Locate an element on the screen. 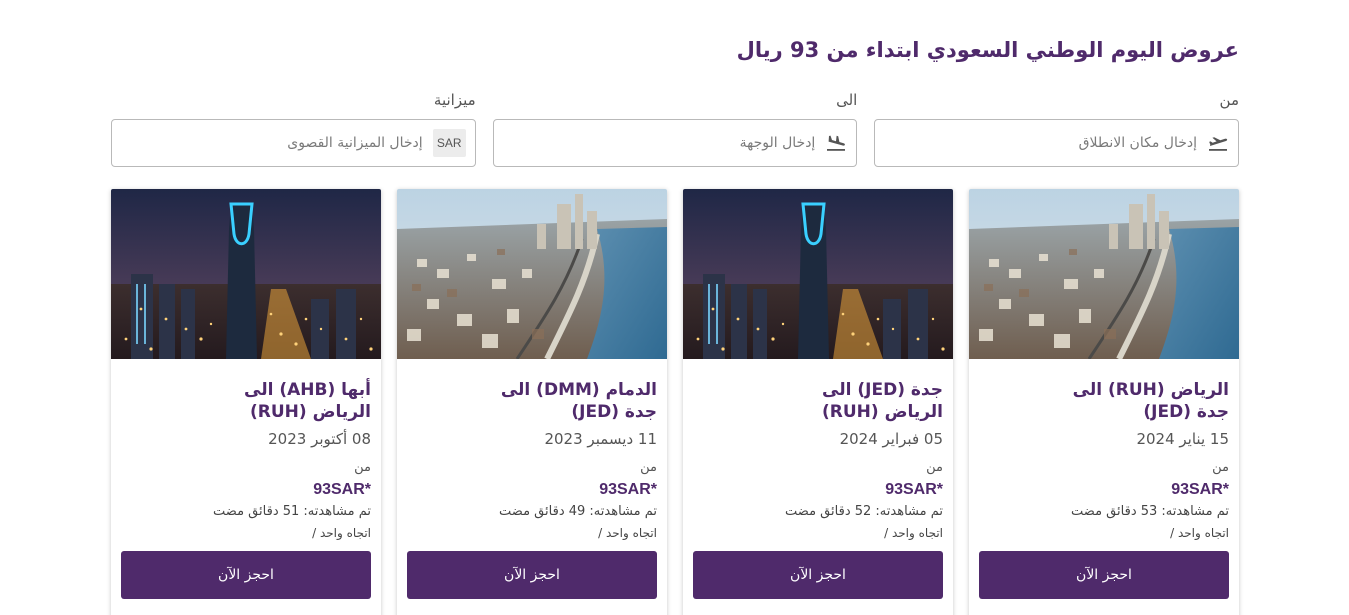 This screenshot has height=615, width=1349. filter-from-label: من is located at coordinates (1229, 100).